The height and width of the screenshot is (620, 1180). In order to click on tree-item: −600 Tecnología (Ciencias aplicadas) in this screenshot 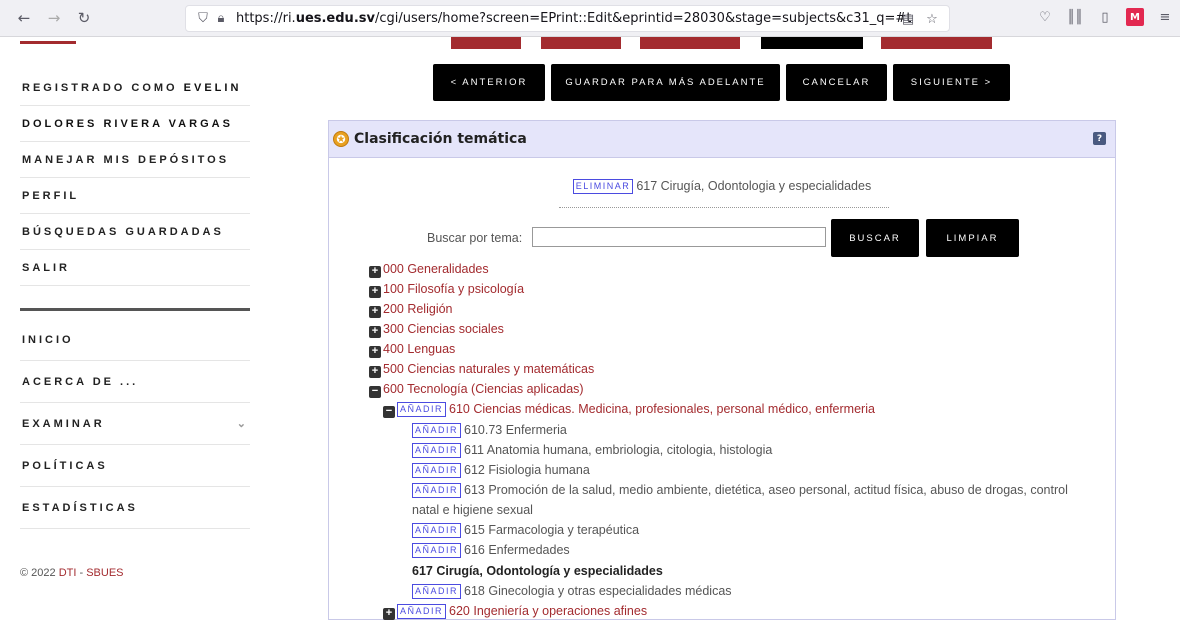, I will do `click(476, 389)`.